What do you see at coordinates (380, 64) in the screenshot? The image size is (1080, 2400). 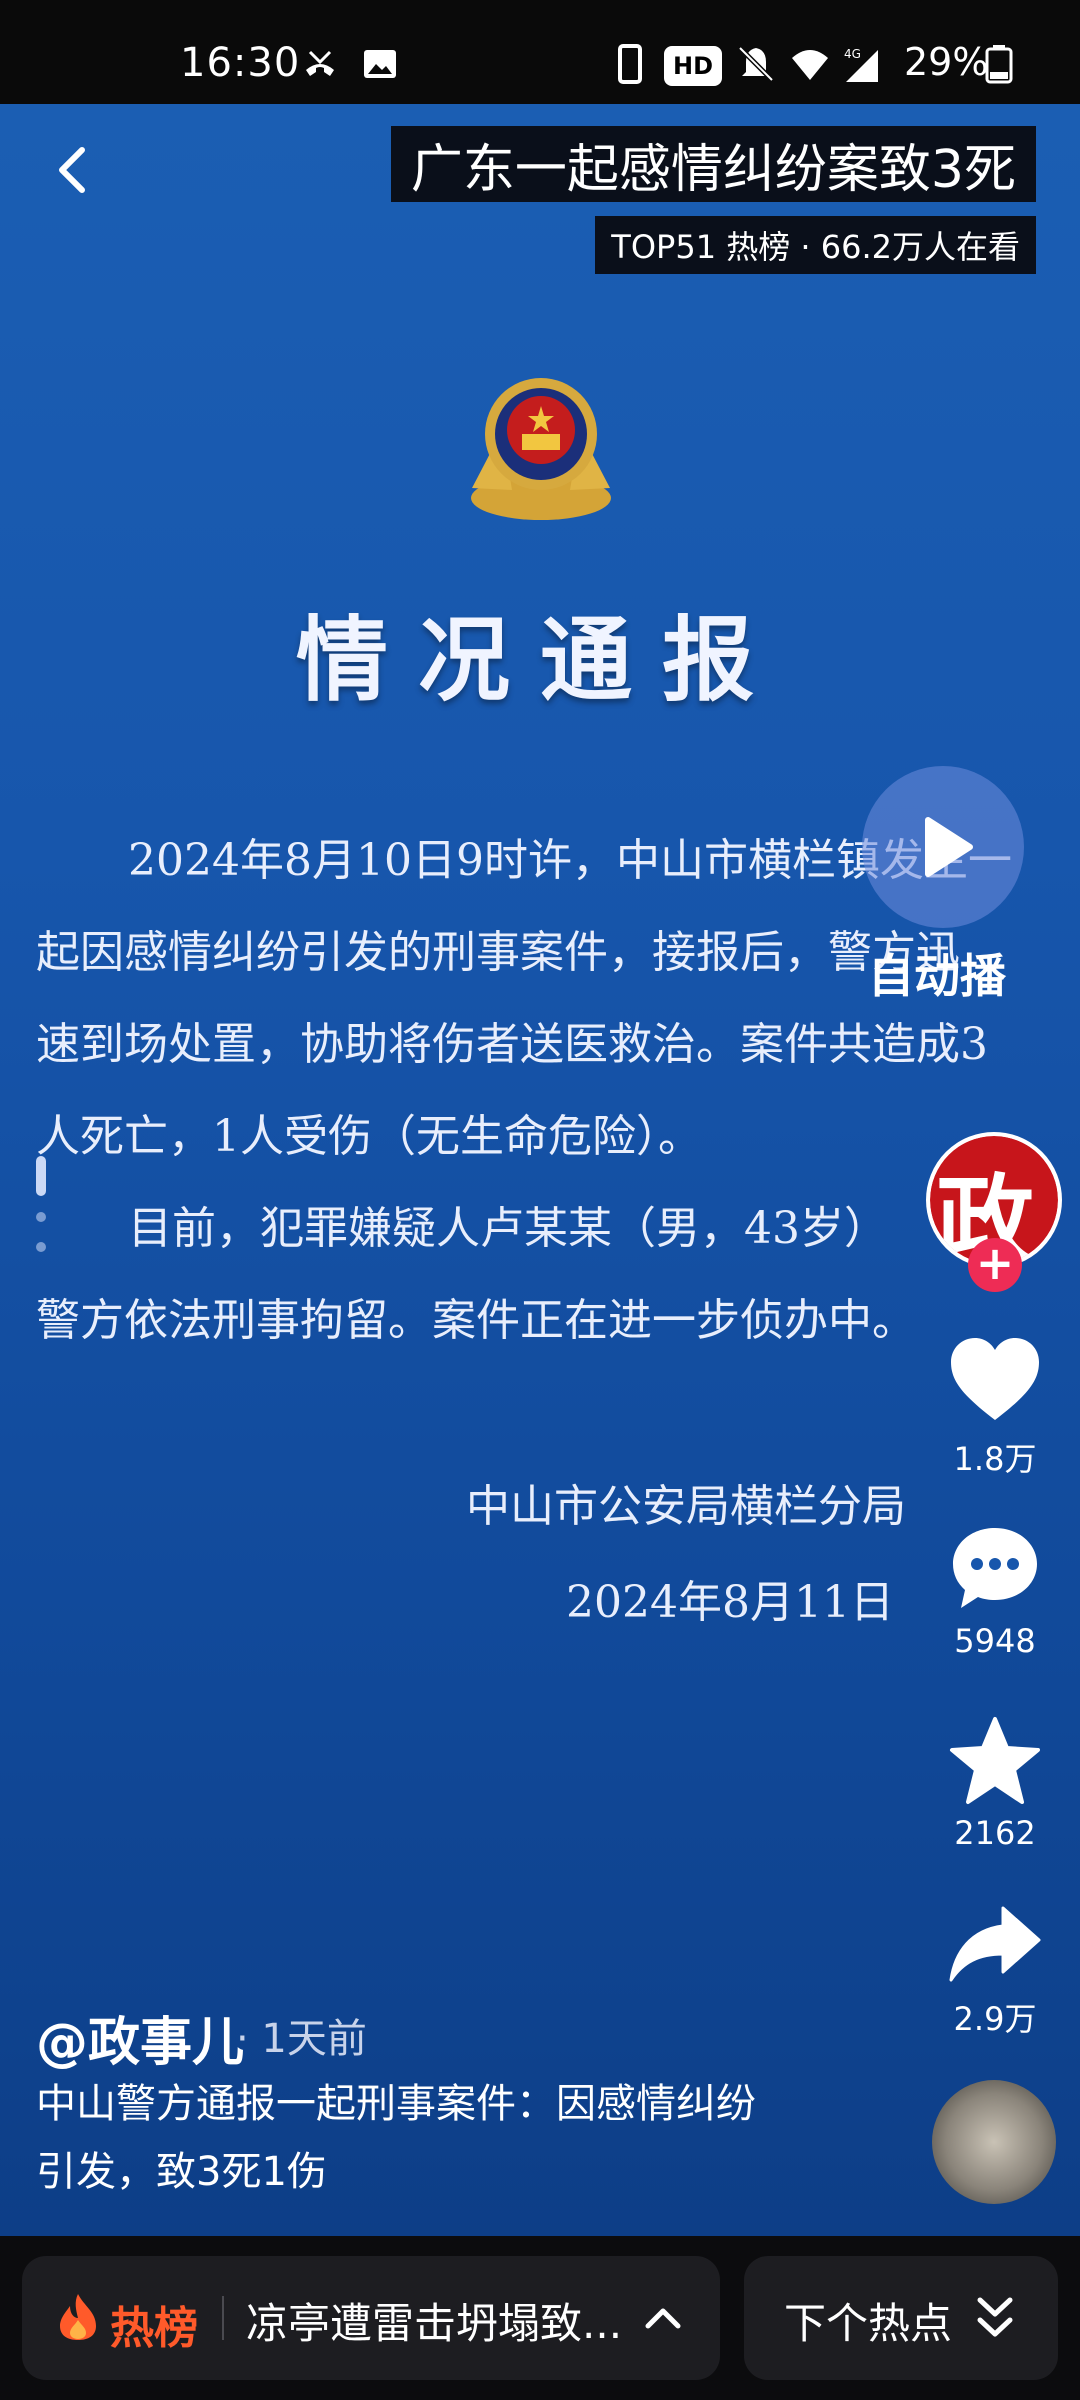 I see `image-icon` at bounding box center [380, 64].